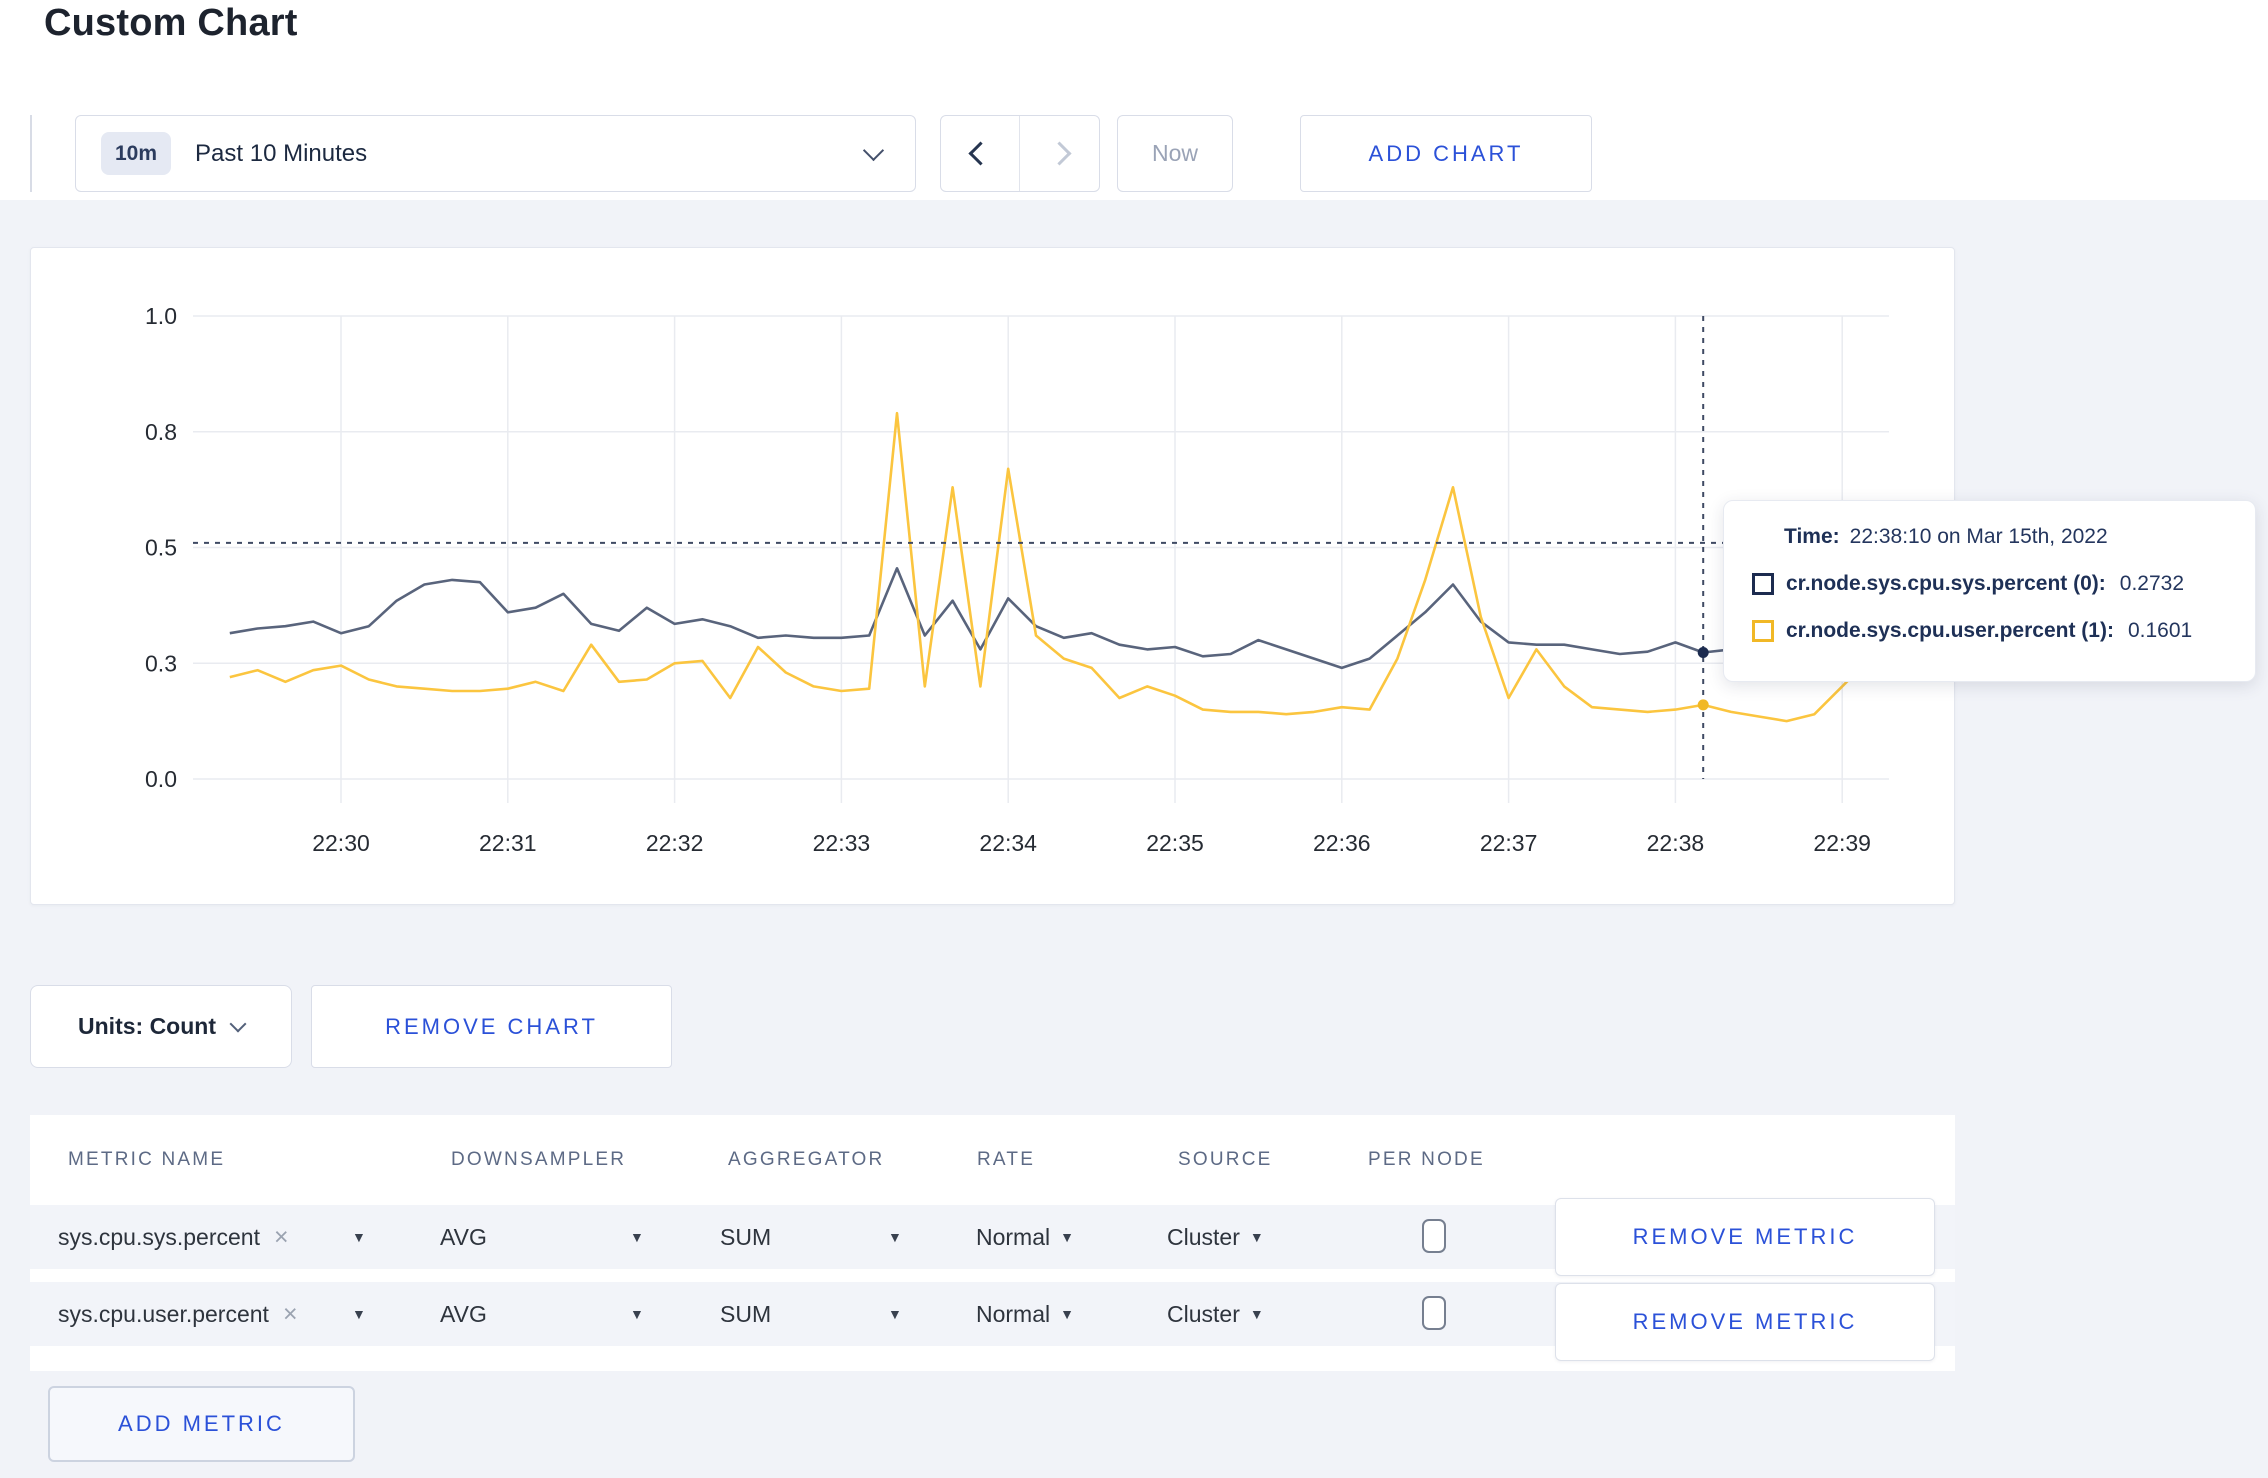  What do you see at coordinates (675, 843) in the screenshot?
I see `x-axis-tick-label: 22:32` at bounding box center [675, 843].